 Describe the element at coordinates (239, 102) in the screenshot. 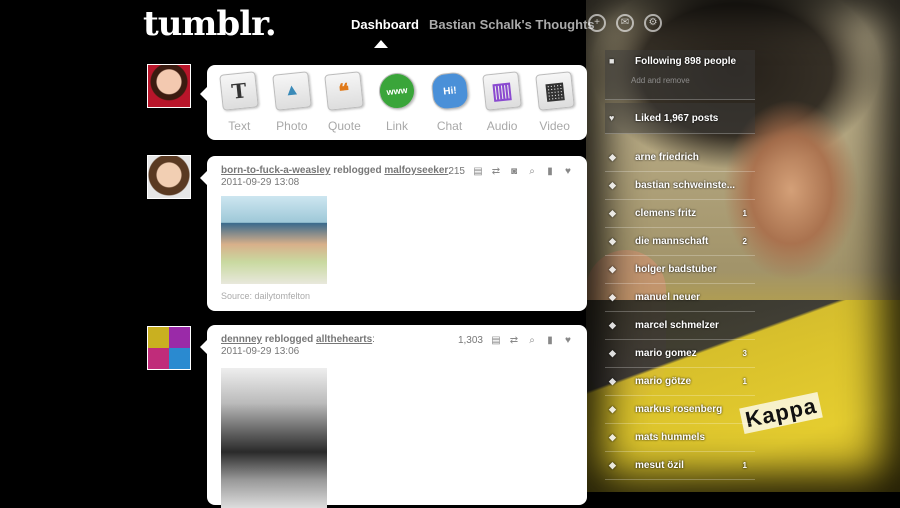

I see `post-type-text: T Text` at that location.